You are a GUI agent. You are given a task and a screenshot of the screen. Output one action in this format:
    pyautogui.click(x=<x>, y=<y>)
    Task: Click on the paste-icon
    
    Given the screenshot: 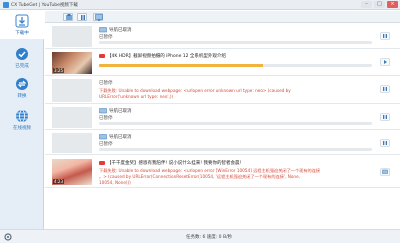 What is the action you would take?
    pyautogui.click(x=69, y=17)
    